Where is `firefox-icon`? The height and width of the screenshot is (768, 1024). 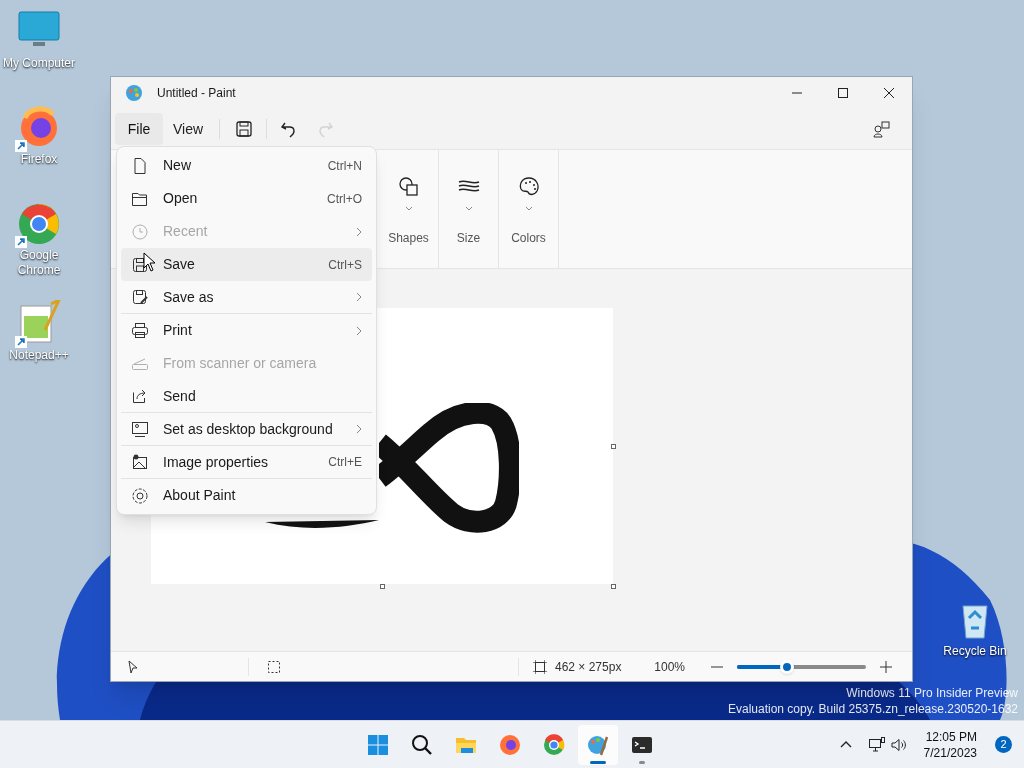
firefox-icon is located at coordinates (510, 744).